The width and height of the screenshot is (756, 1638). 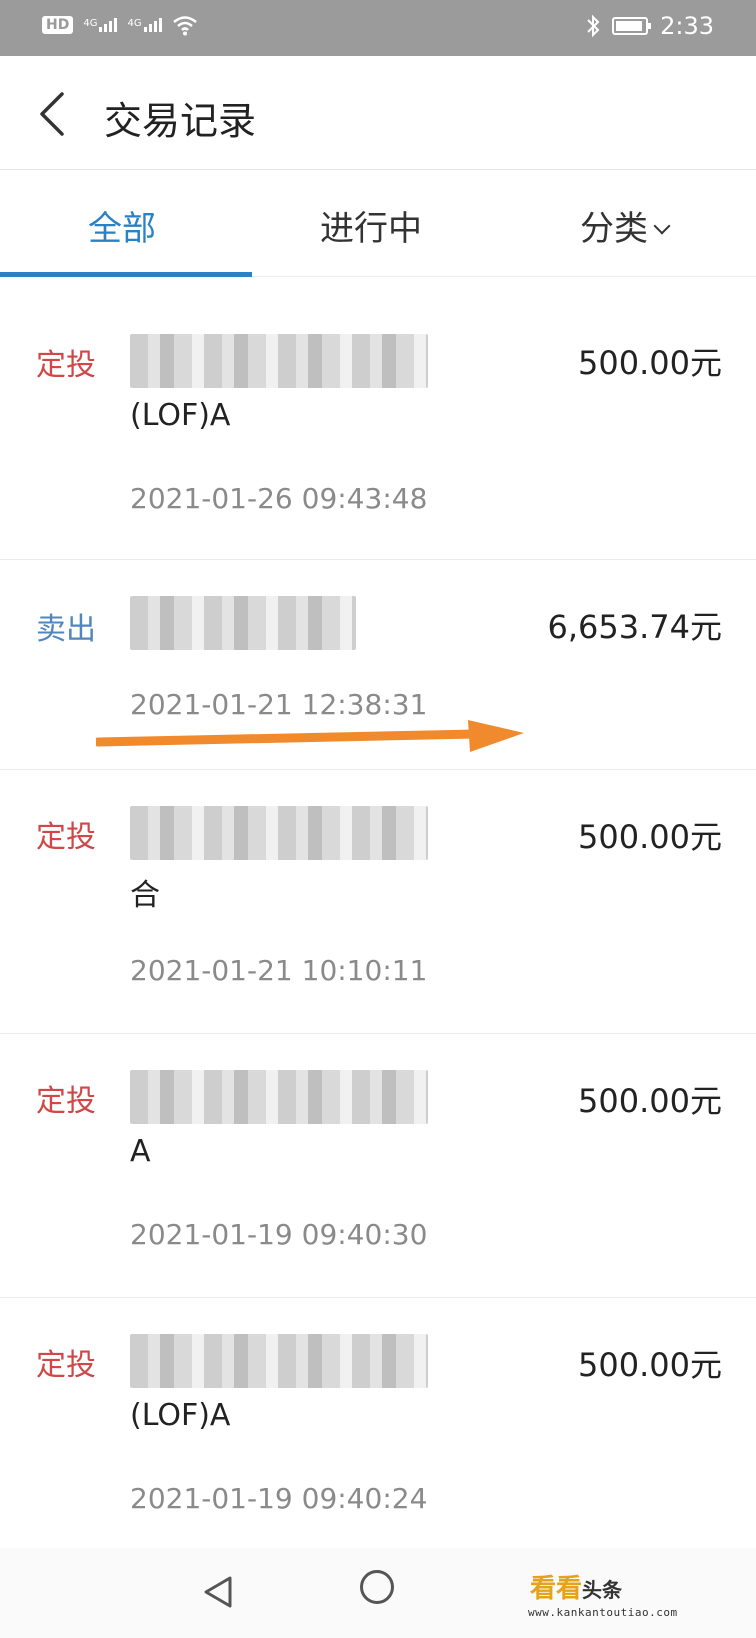 What do you see at coordinates (279, 704) in the screenshot?
I see `transaction-time: 2021-01-21 12:38:31` at bounding box center [279, 704].